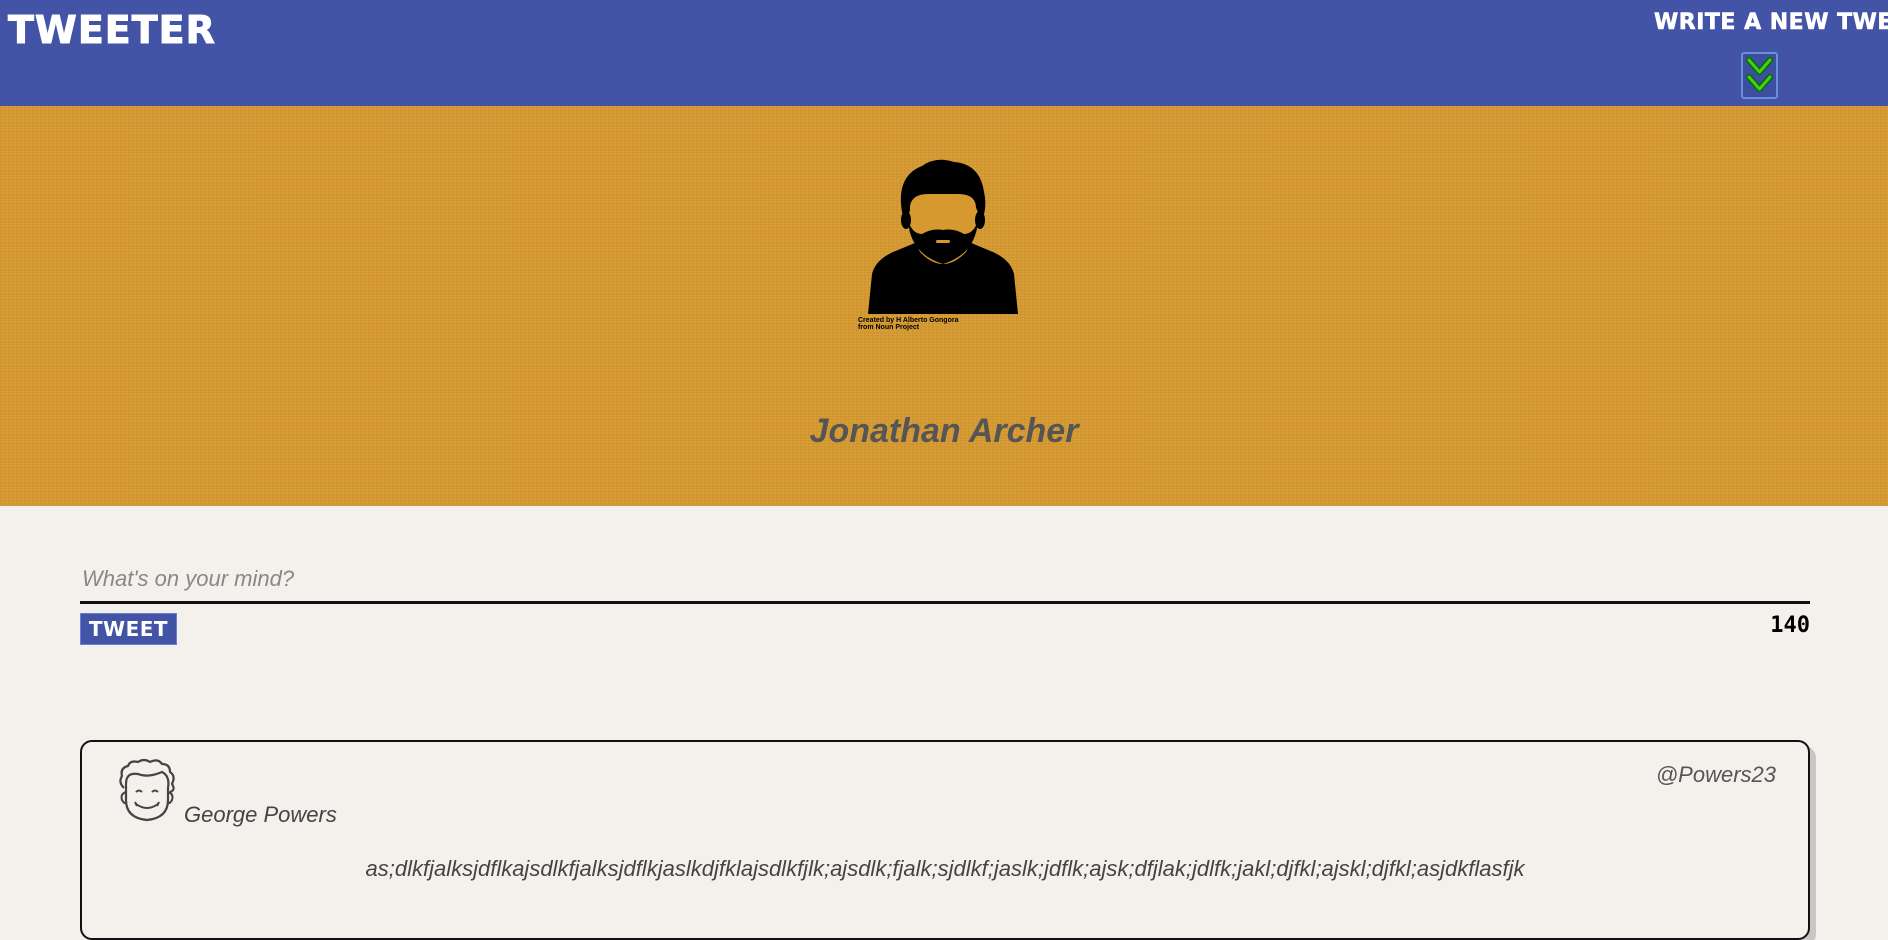 The image size is (1888, 940). I want to click on character-counter: 140, so click(1790, 625).